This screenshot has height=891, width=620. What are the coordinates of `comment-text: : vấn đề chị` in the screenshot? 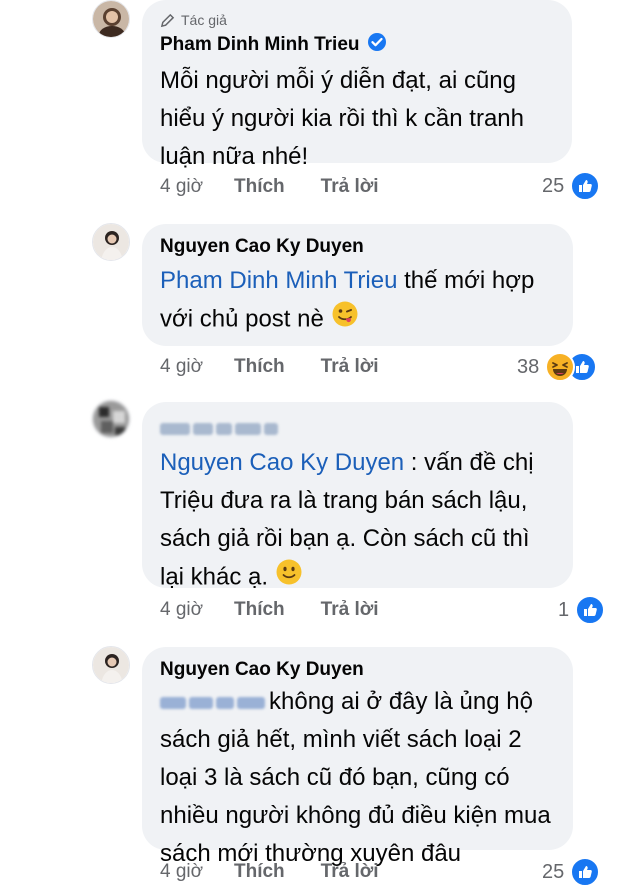 It's located at (469, 462).